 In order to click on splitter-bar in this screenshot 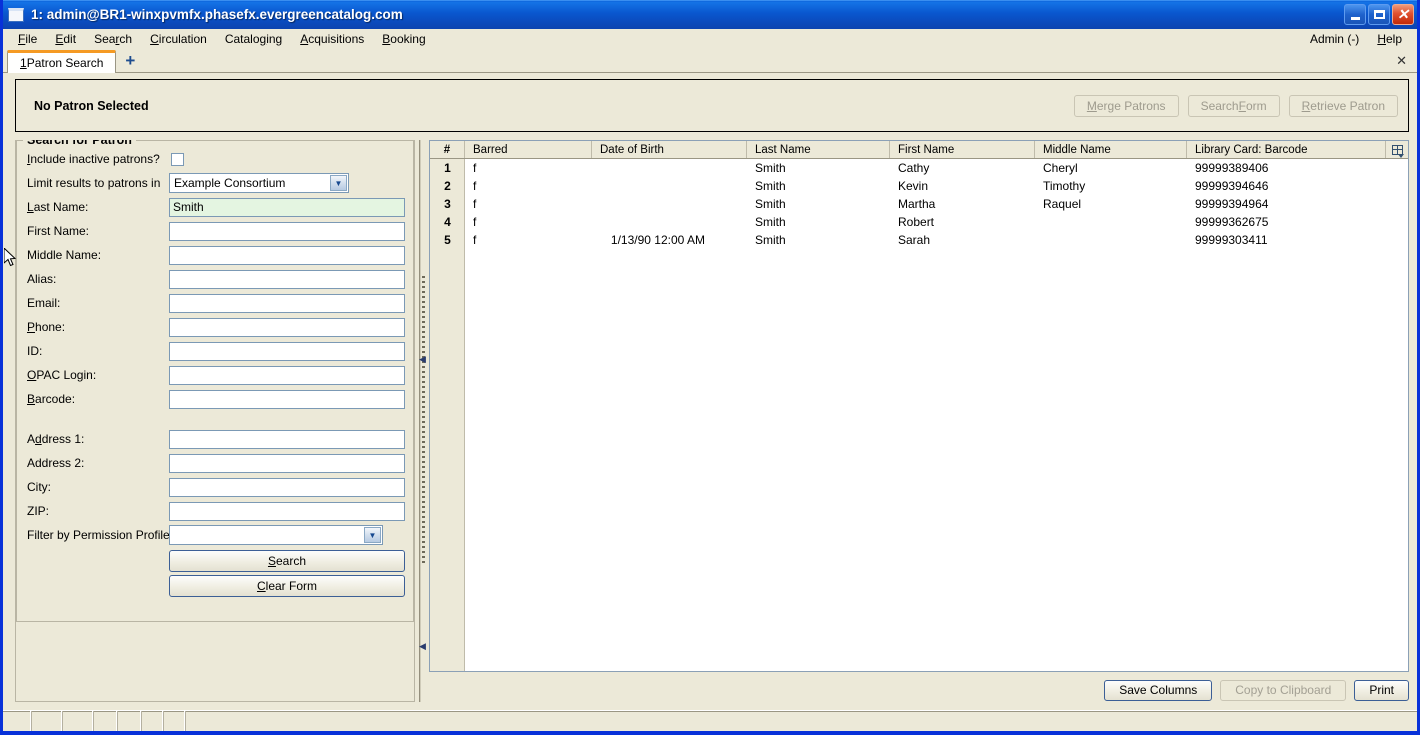, I will do `click(420, 421)`.